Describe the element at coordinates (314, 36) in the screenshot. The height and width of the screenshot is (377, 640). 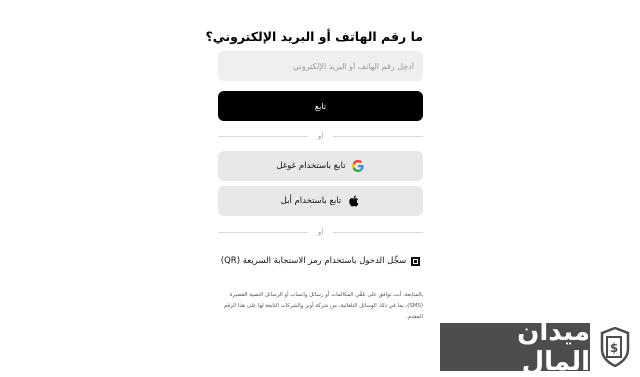
I see `page-title: ما رقم الهاتف أو البريد الإلكتروني؟` at that location.